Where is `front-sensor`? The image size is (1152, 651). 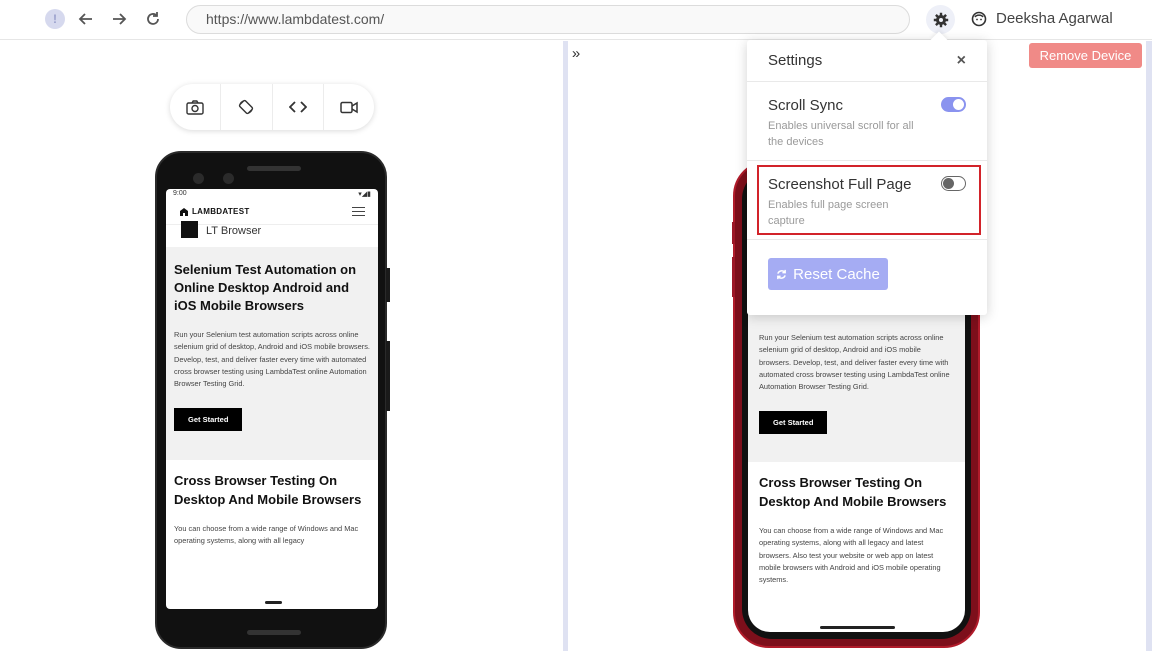 front-sensor is located at coordinates (228, 178).